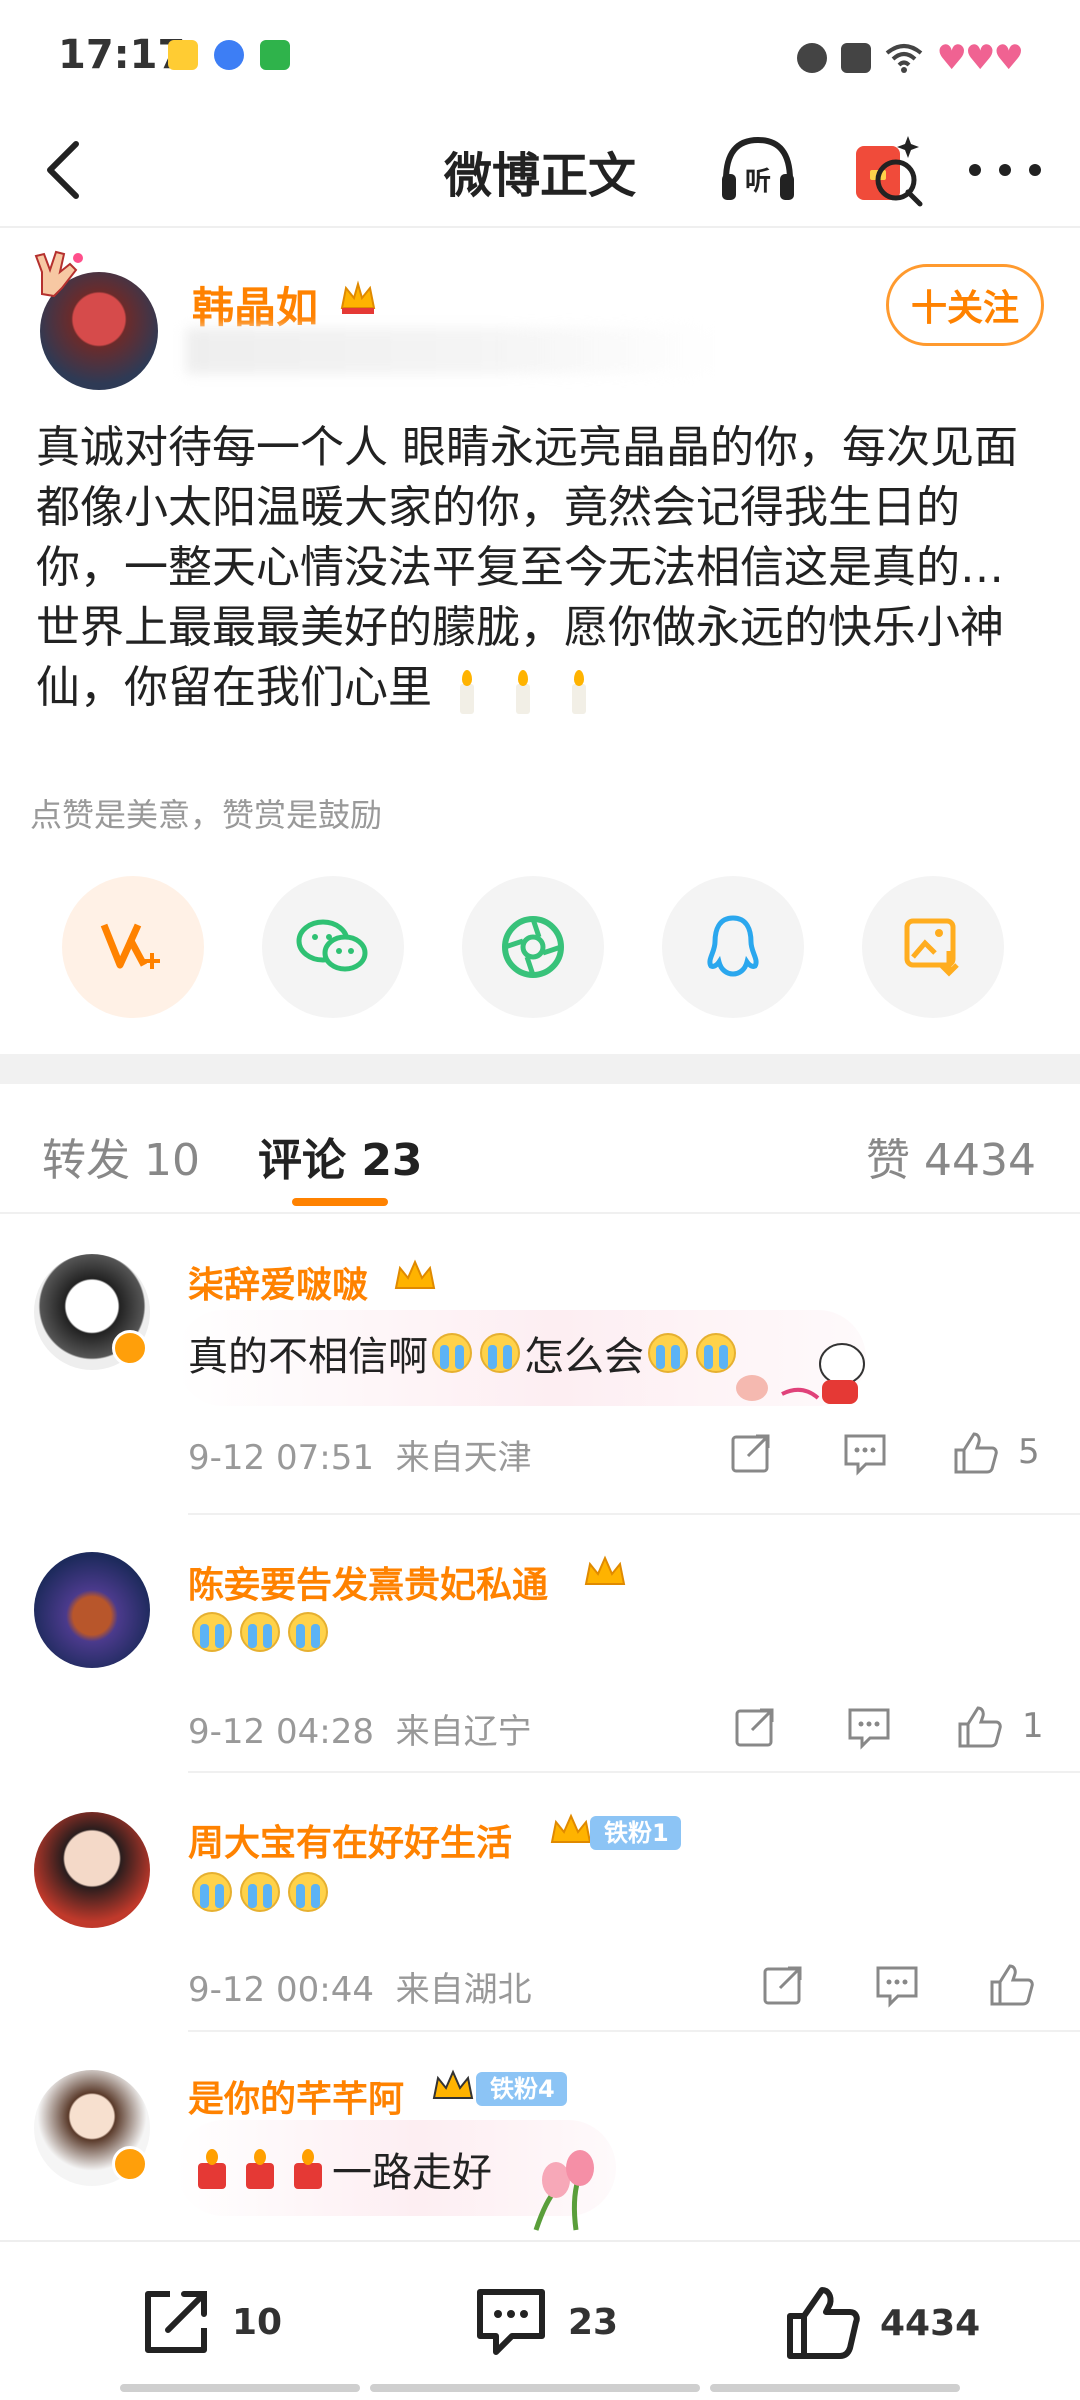 The width and height of the screenshot is (1080, 2400). What do you see at coordinates (903, 58) in the screenshot?
I see `wifi-icon` at bounding box center [903, 58].